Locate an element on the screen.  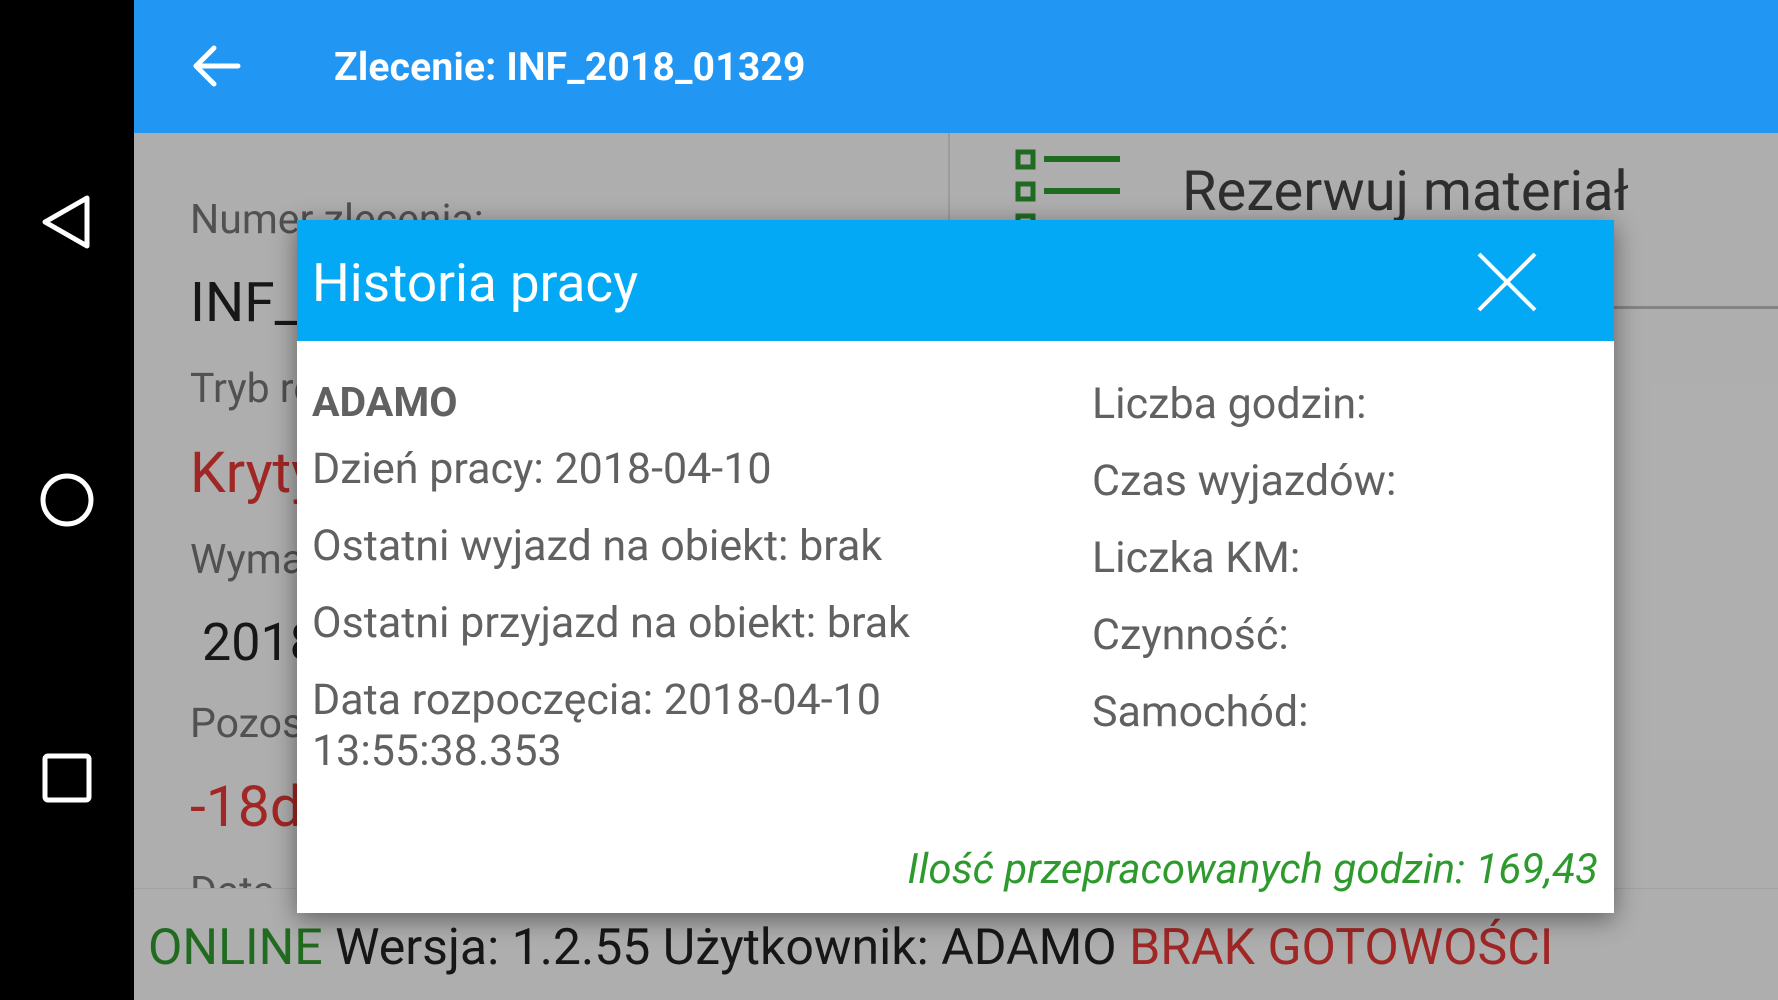
circle-home-icon is located at coordinates (67, 500).